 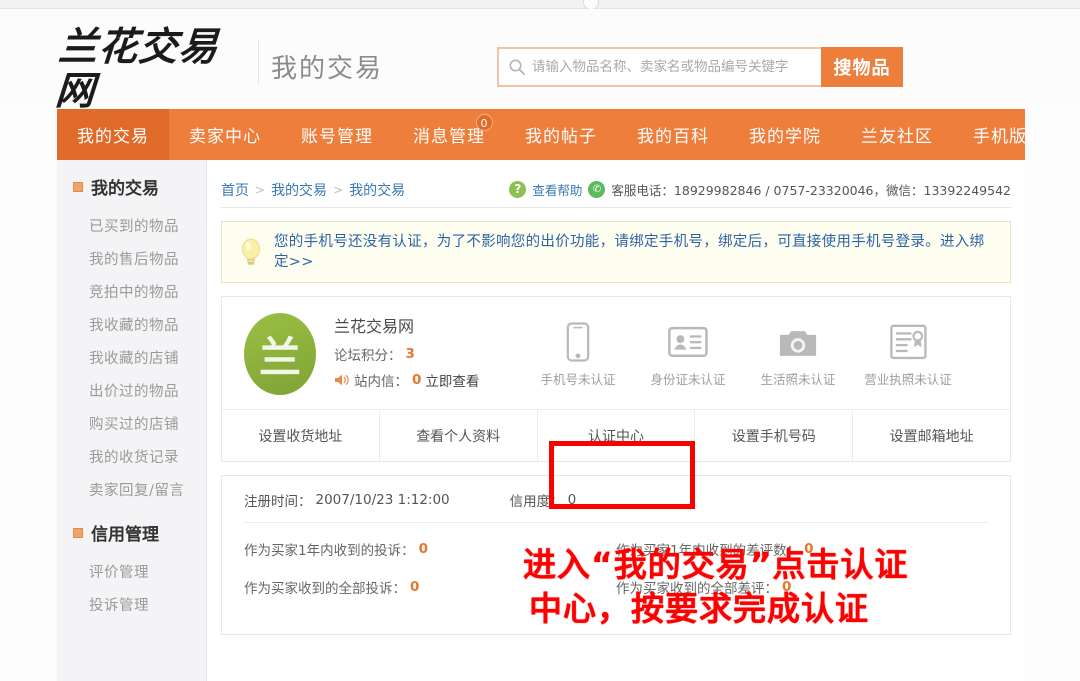 I want to click on stat-label: 作为买家1年内收到的投诉：, so click(x=329, y=551).